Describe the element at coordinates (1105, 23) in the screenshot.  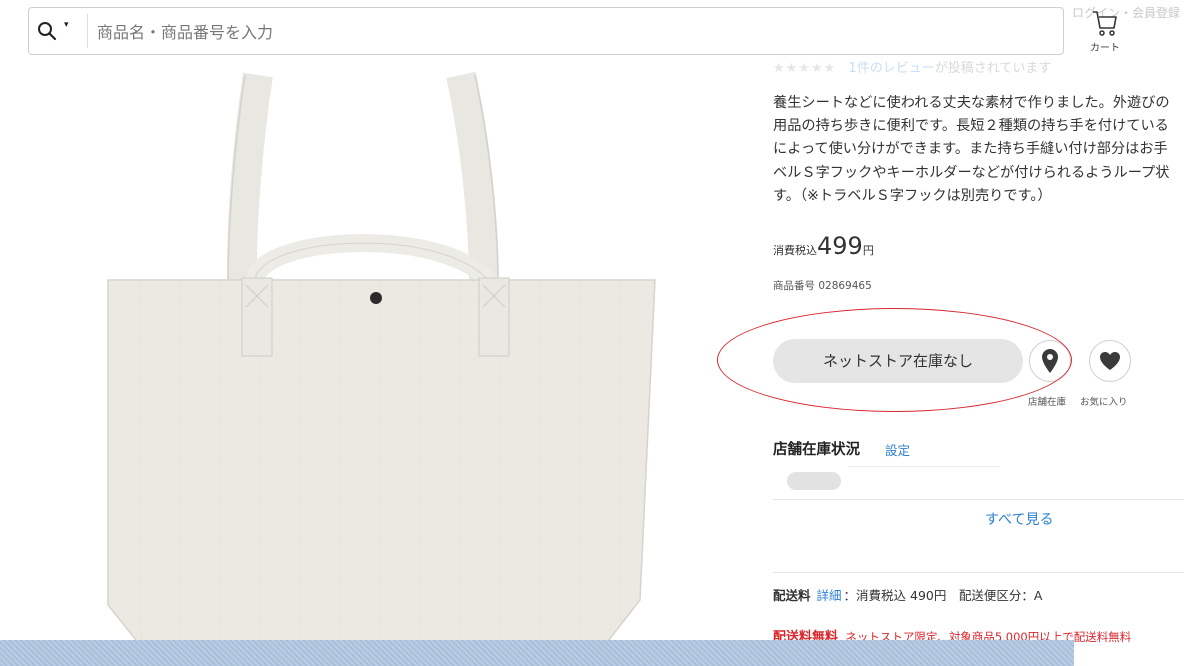
I see `cart-icon` at that location.